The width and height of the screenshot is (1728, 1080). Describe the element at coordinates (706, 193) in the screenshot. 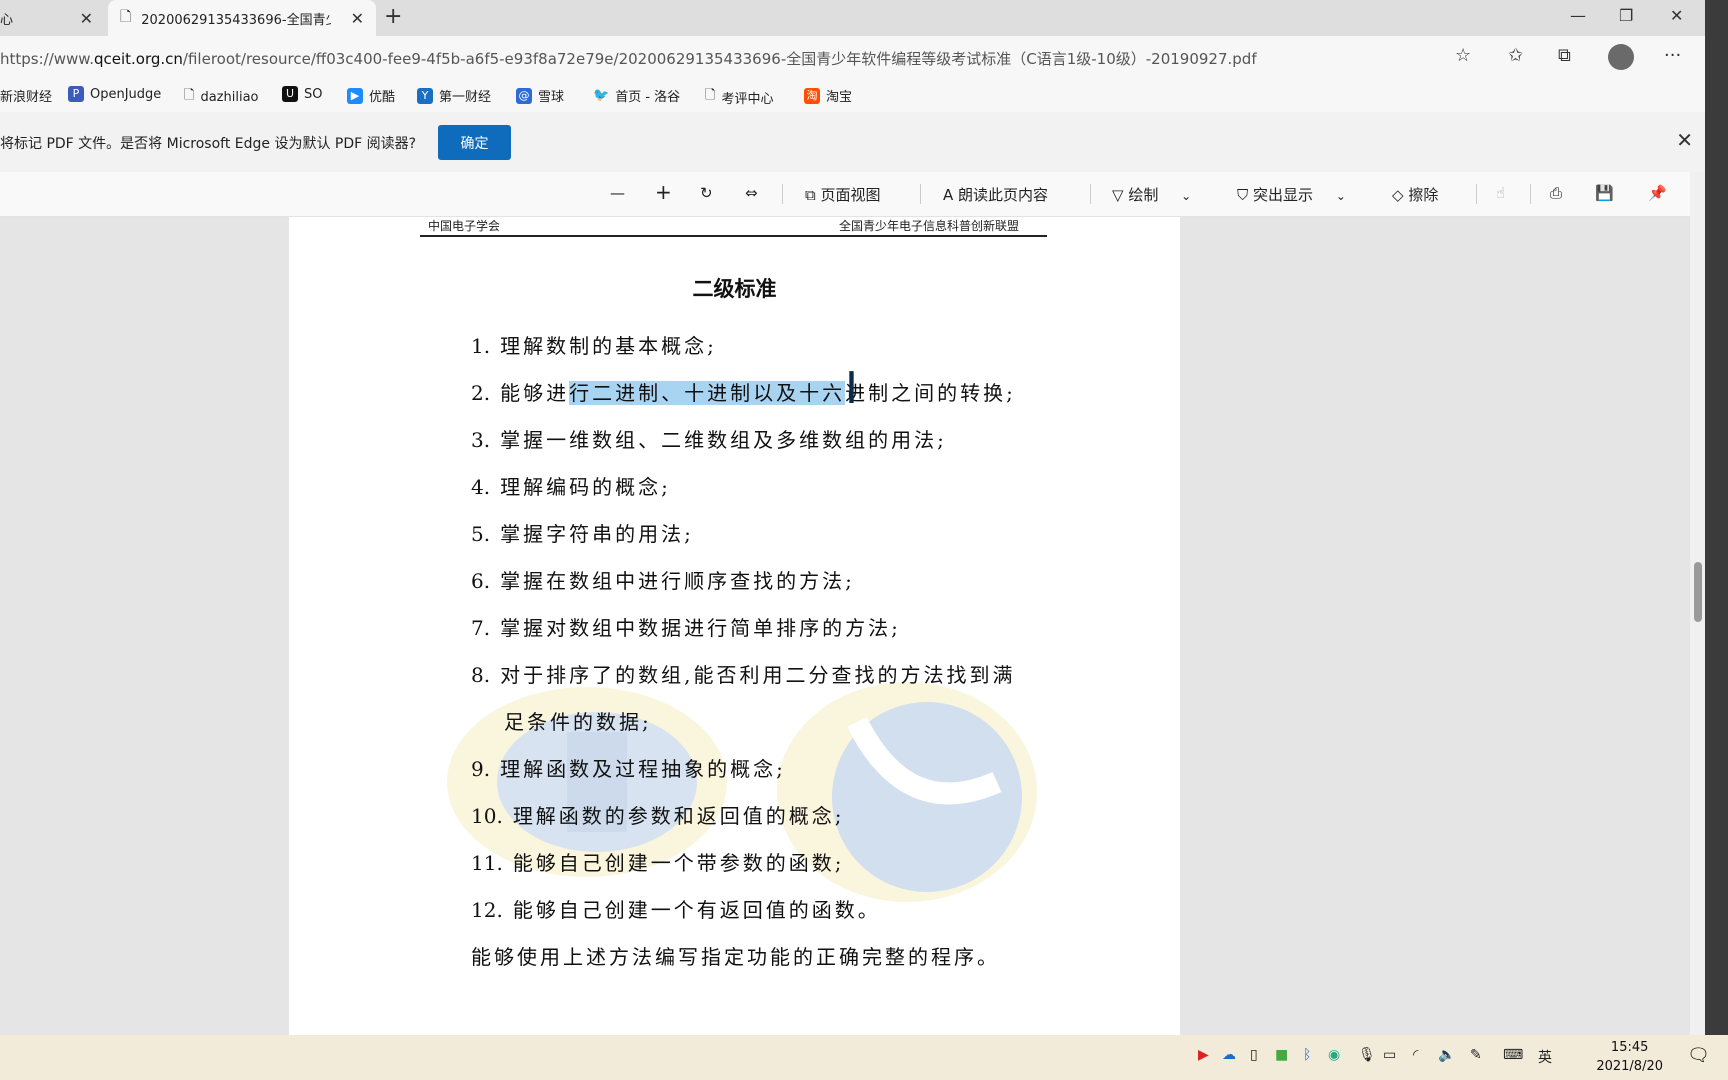

I see `rotate-icon: ↻` at that location.